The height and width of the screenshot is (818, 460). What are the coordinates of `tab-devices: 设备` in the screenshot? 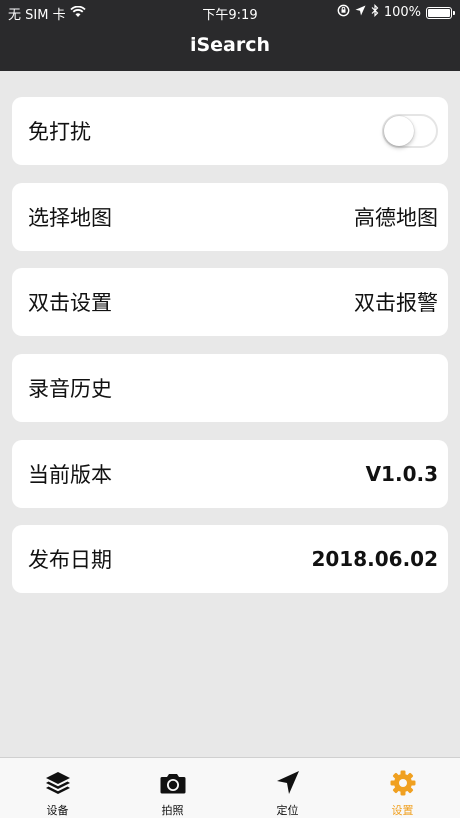 It's located at (57, 788).